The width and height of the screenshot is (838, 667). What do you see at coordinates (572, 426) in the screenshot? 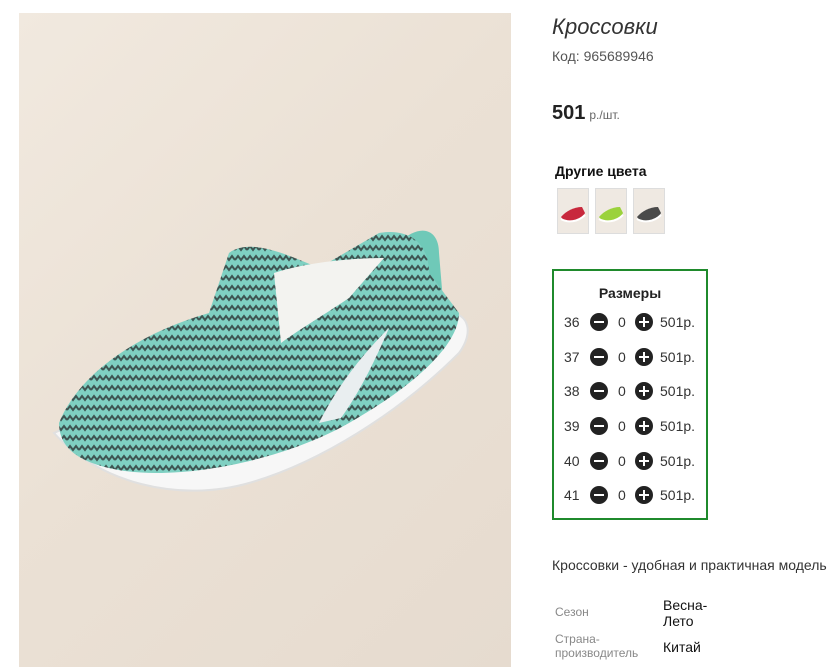
I see `size-label: 39` at bounding box center [572, 426].